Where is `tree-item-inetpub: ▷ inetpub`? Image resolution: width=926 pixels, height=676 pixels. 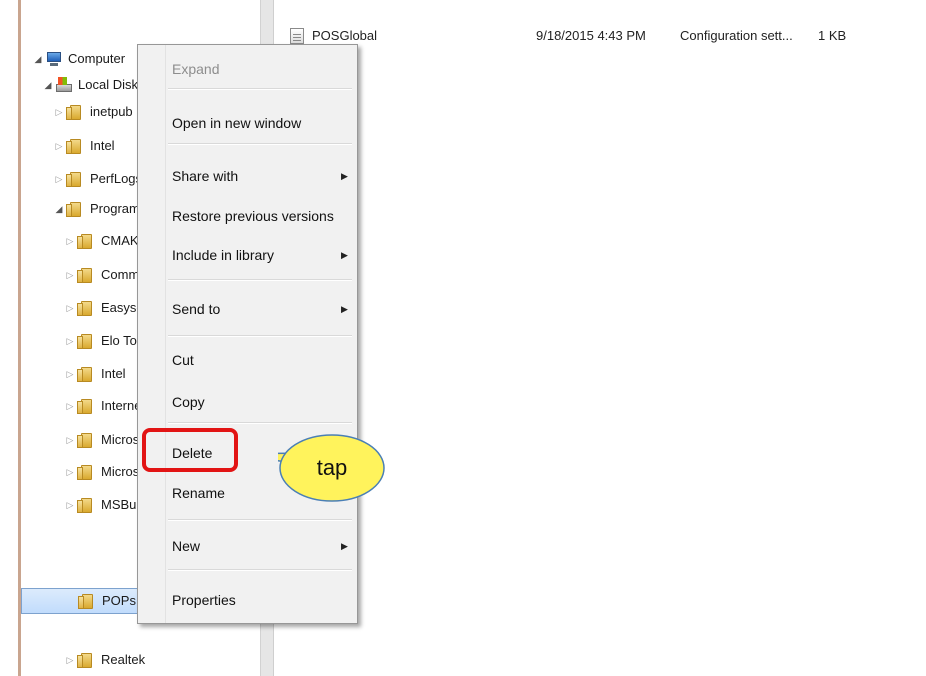 tree-item-inetpub: ▷ inetpub is located at coordinates (93, 112).